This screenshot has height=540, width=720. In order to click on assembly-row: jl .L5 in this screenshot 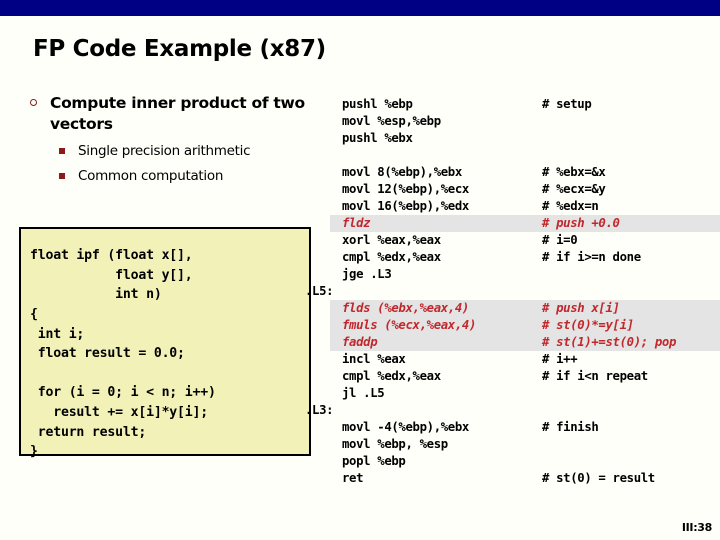, I will do `click(512, 393)`.